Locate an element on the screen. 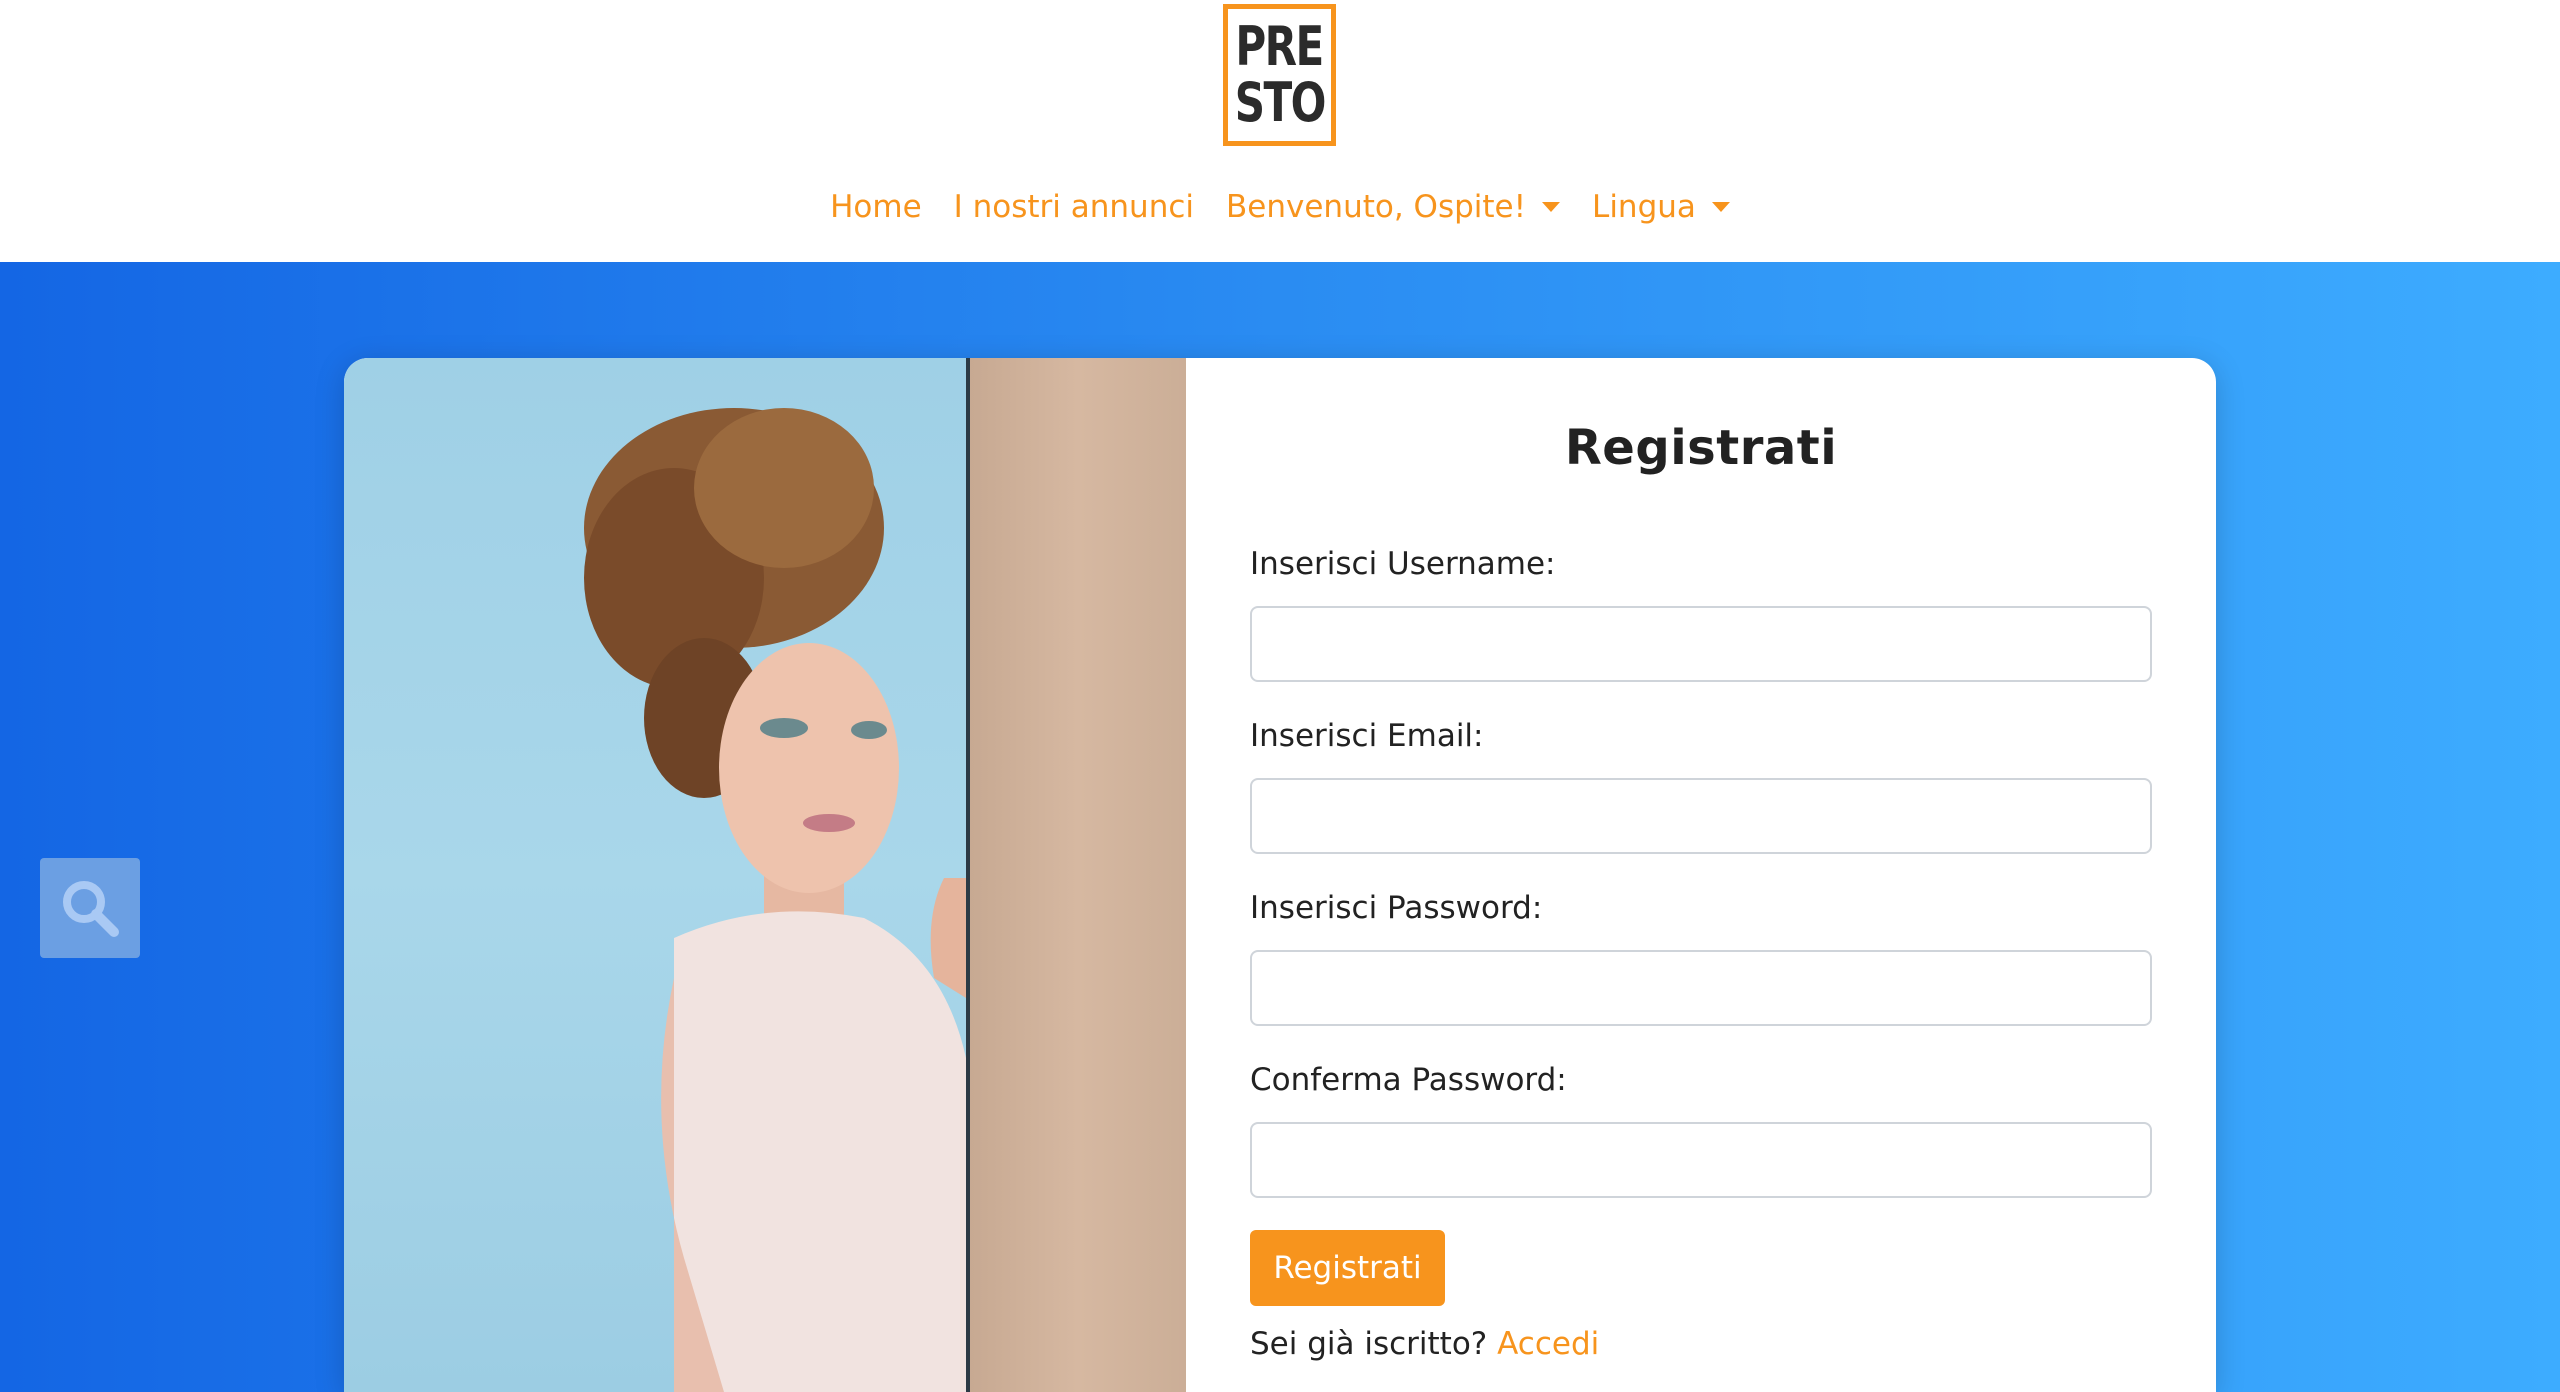  nav-home-label: Home is located at coordinates (876, 207).